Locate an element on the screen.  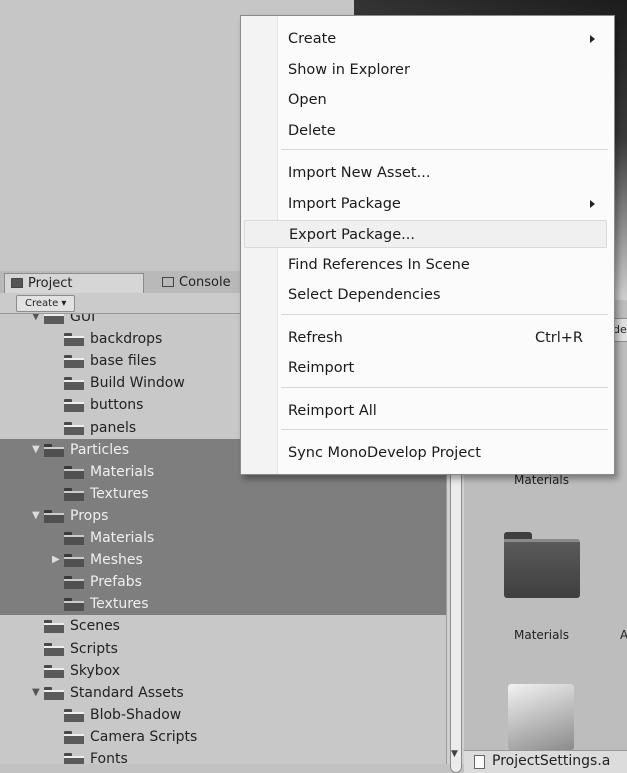
file-row: ProjectSettings.a is located at coordinates (545, 761).